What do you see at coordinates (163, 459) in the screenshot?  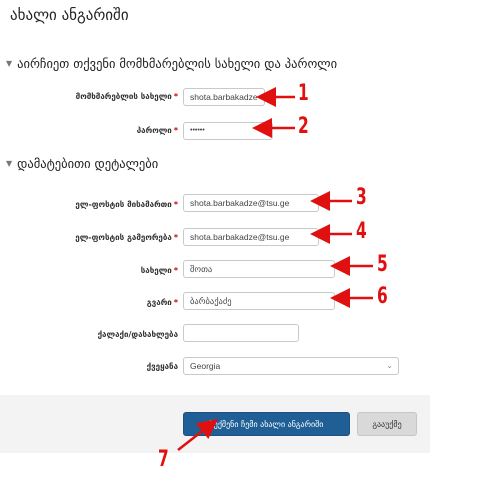 I see `callout-7: 7` at bounding box center [163, 459].